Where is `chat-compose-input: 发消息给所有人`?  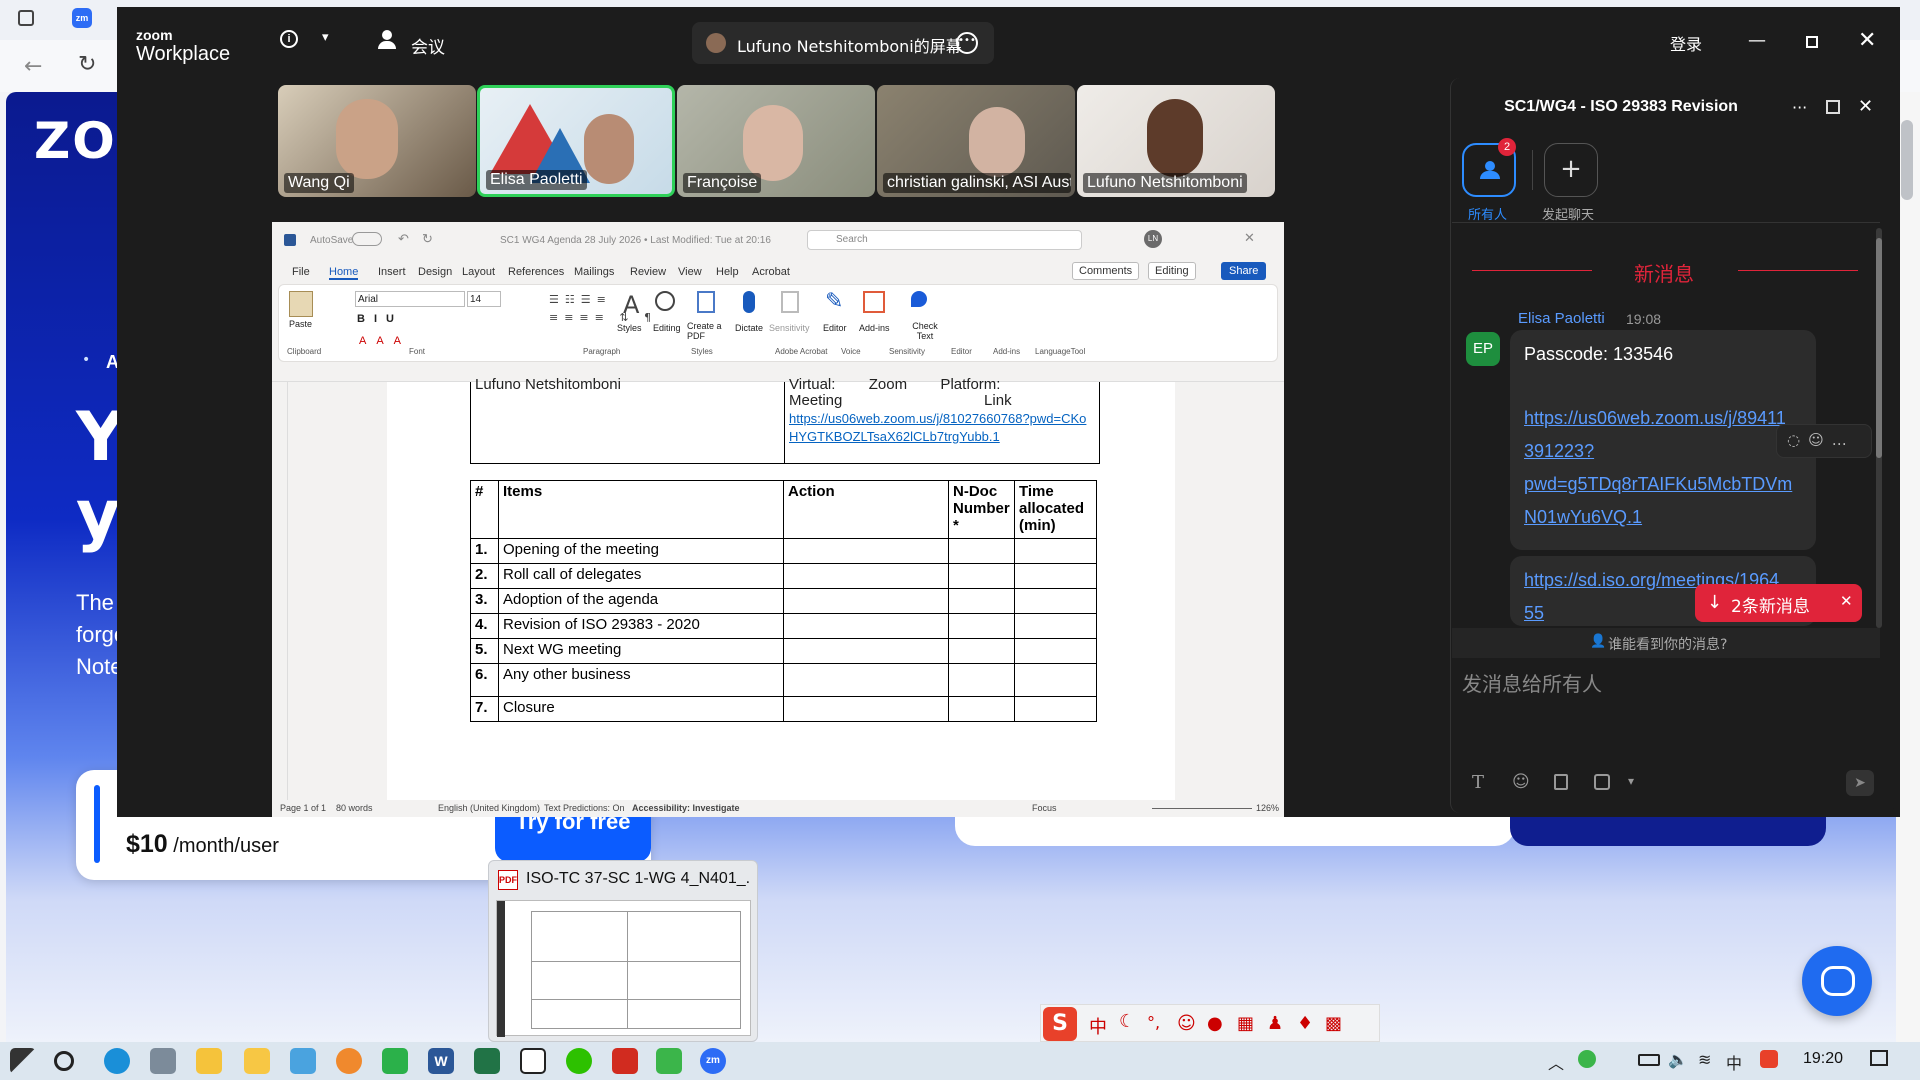
chat-compose-input: 发消息给所有人 is located at coordinates (1532, 682).